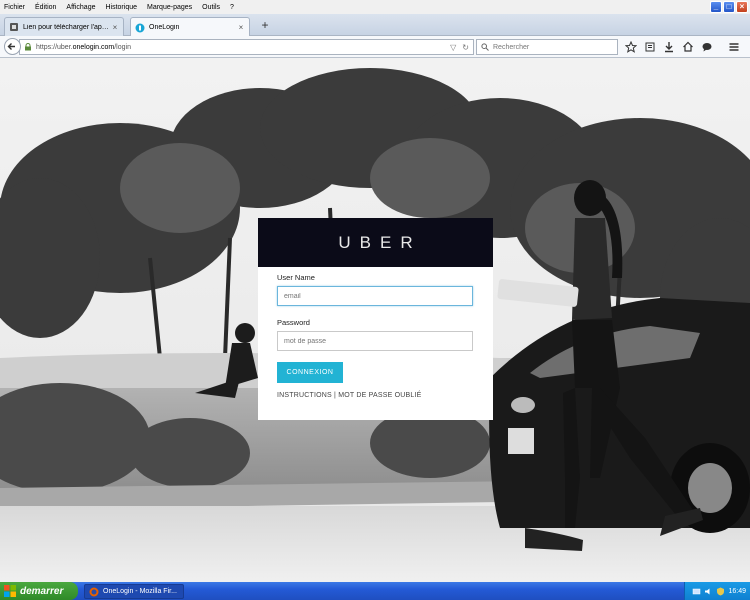  I want to click on onelogin-icon, so click(140, 27).